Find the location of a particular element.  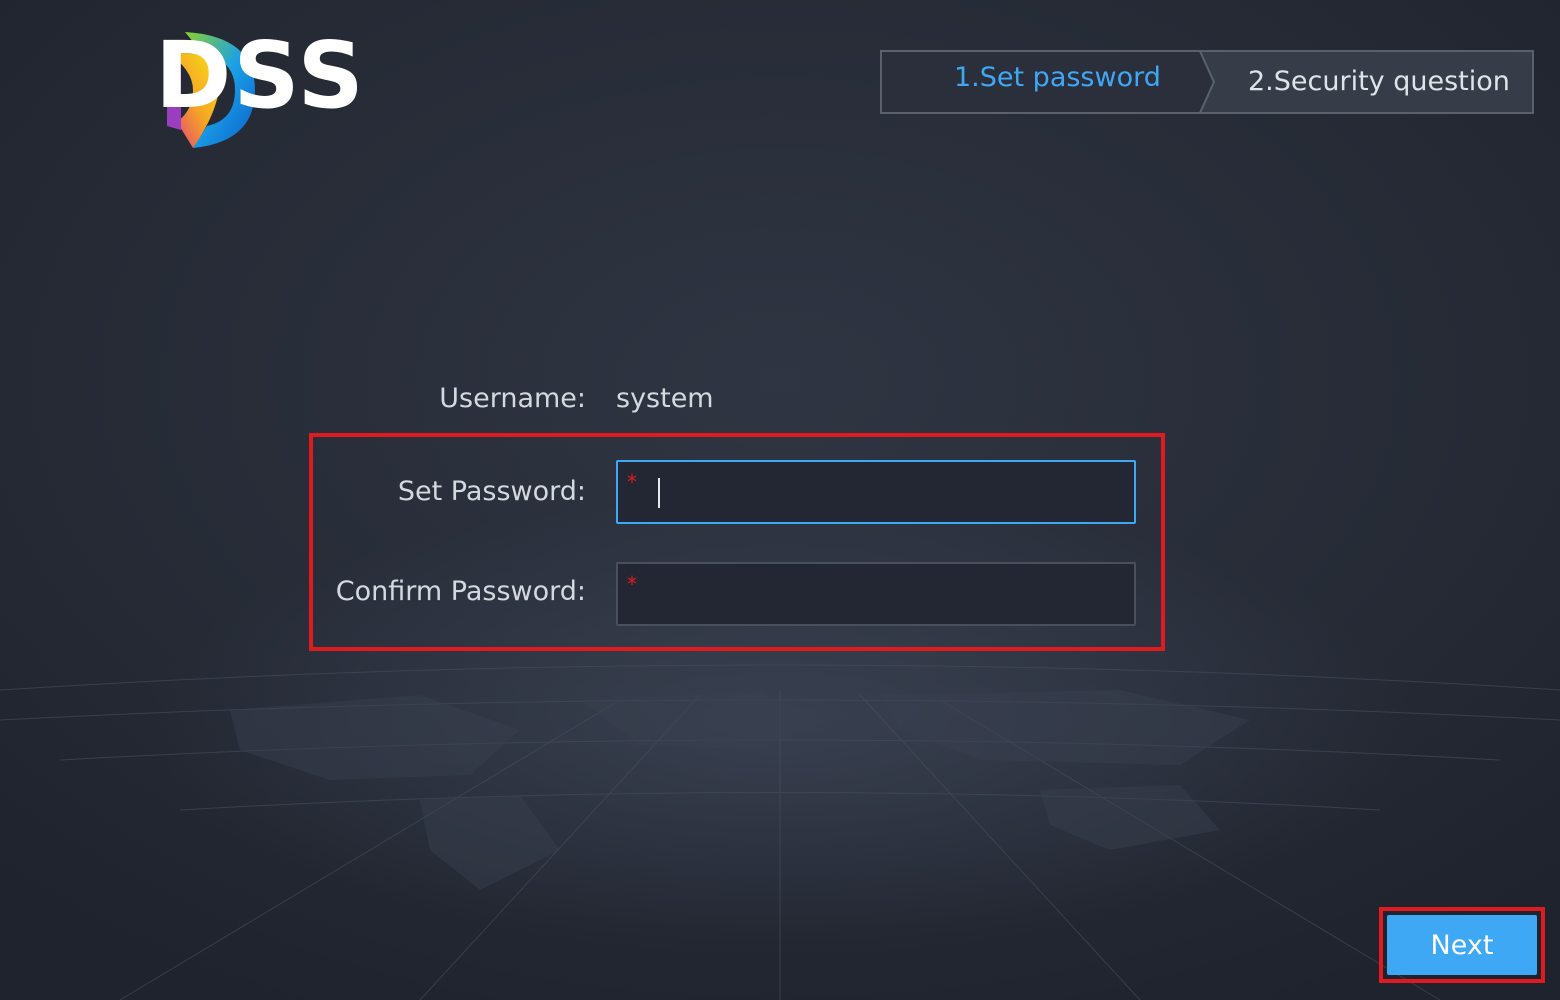

next-button-highlight: Next is located at coordinates (1462, 945).